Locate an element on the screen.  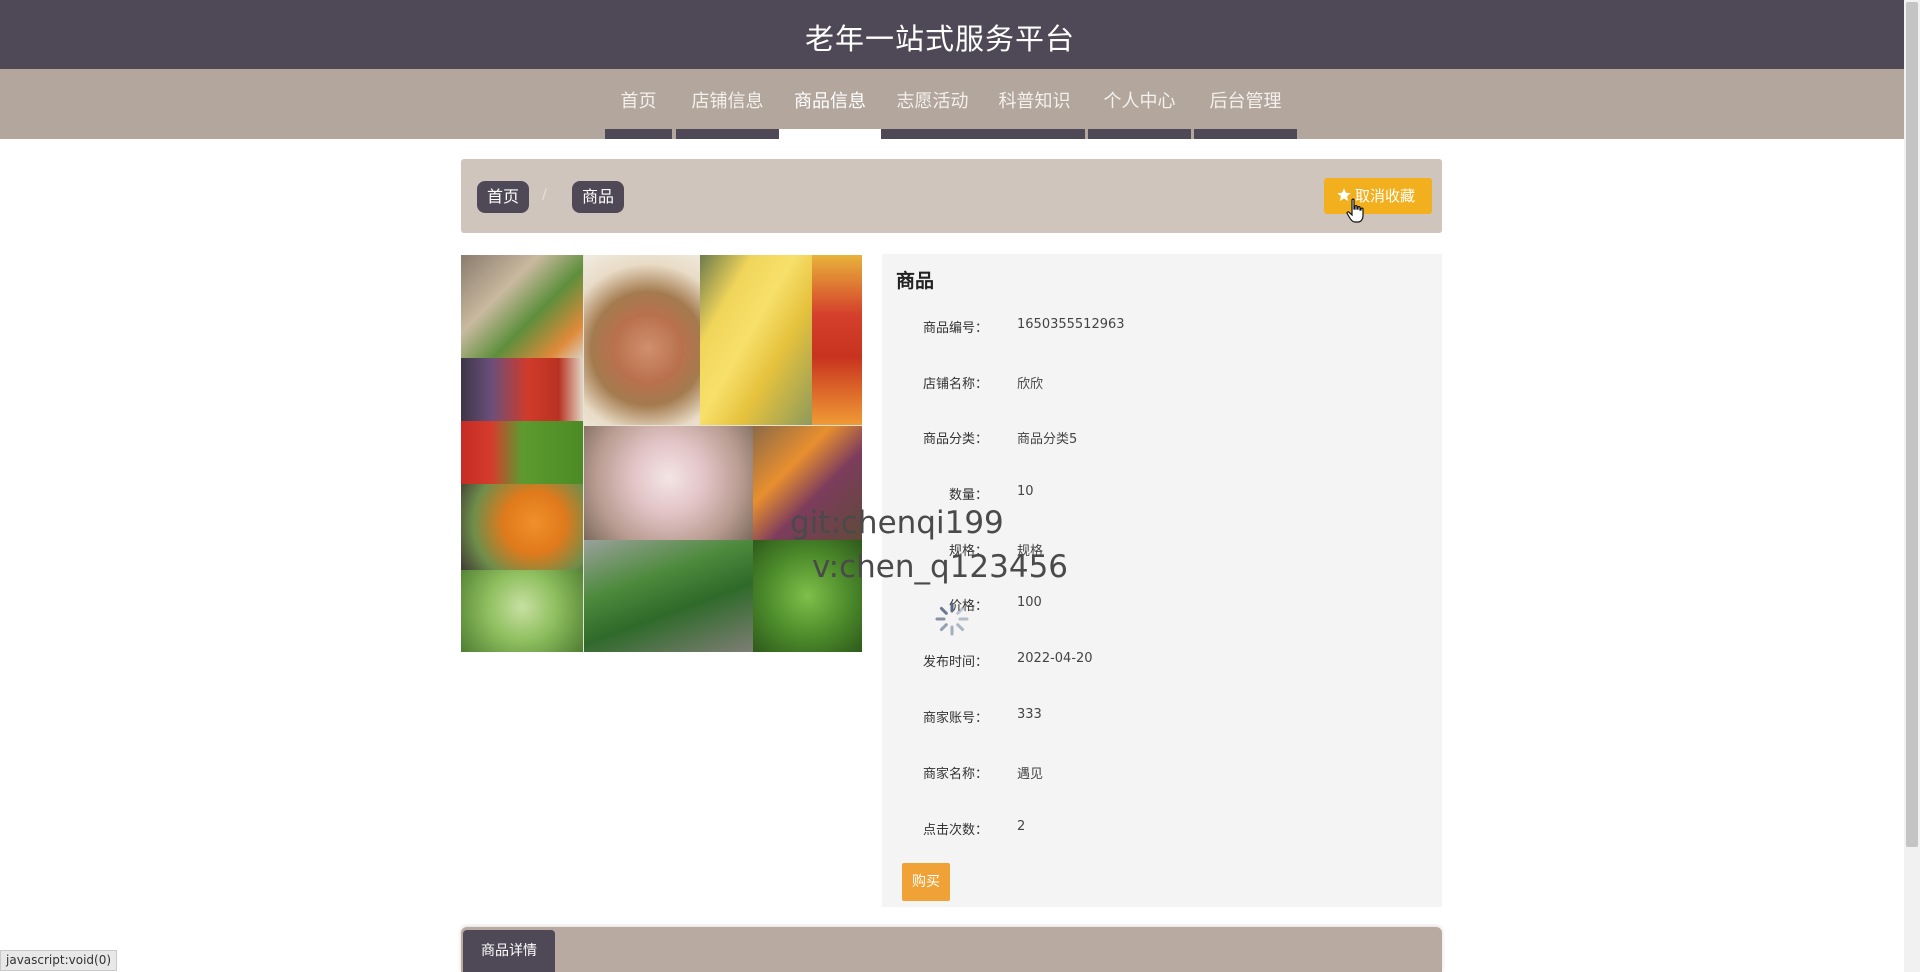
field-value: 遇见 is located at coordinates (1030, 774).